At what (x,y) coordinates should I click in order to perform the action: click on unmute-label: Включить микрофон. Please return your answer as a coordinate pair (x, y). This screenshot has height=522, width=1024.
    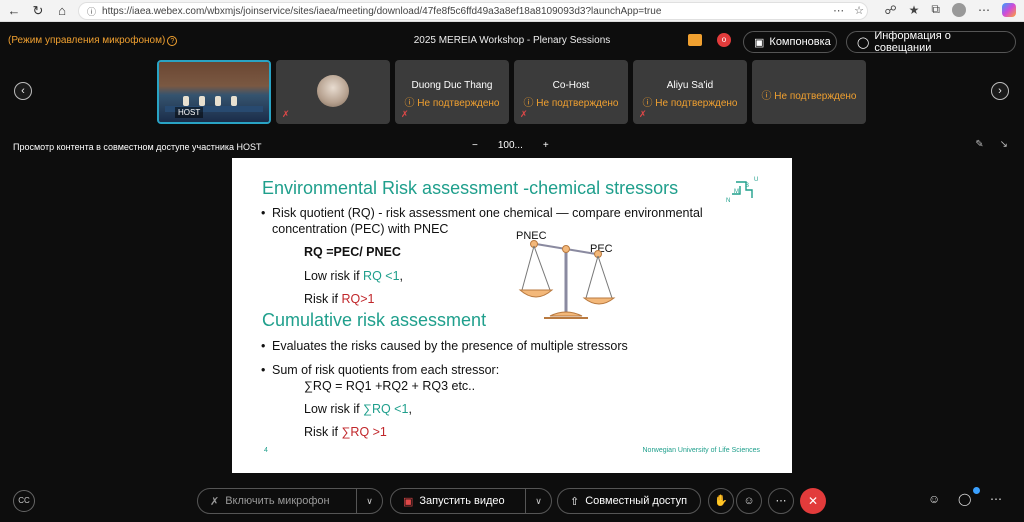
    Looking at the image, I should click on (277, 501).